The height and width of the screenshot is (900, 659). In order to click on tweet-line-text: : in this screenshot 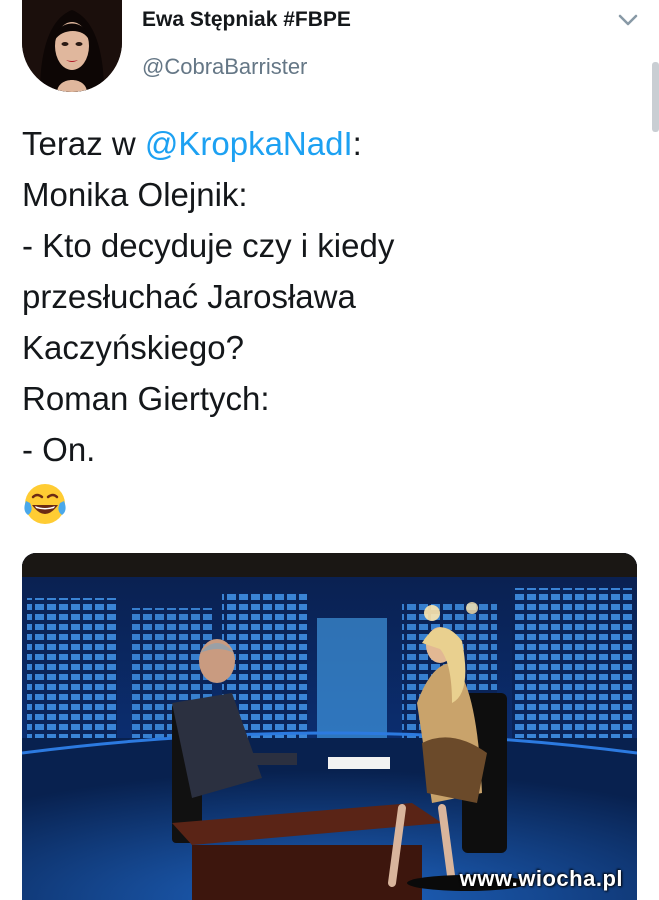, I will do `click(357, 143)`.